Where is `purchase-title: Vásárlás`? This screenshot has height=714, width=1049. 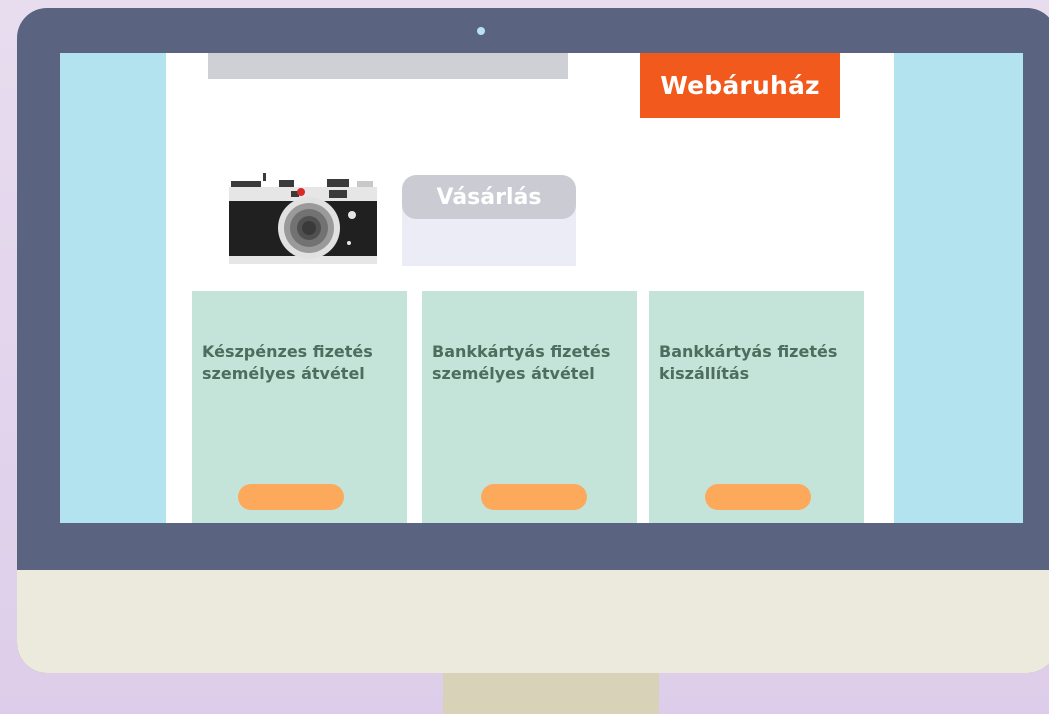
purchase-title: Vásárlás is located at coordinates (489, 197).